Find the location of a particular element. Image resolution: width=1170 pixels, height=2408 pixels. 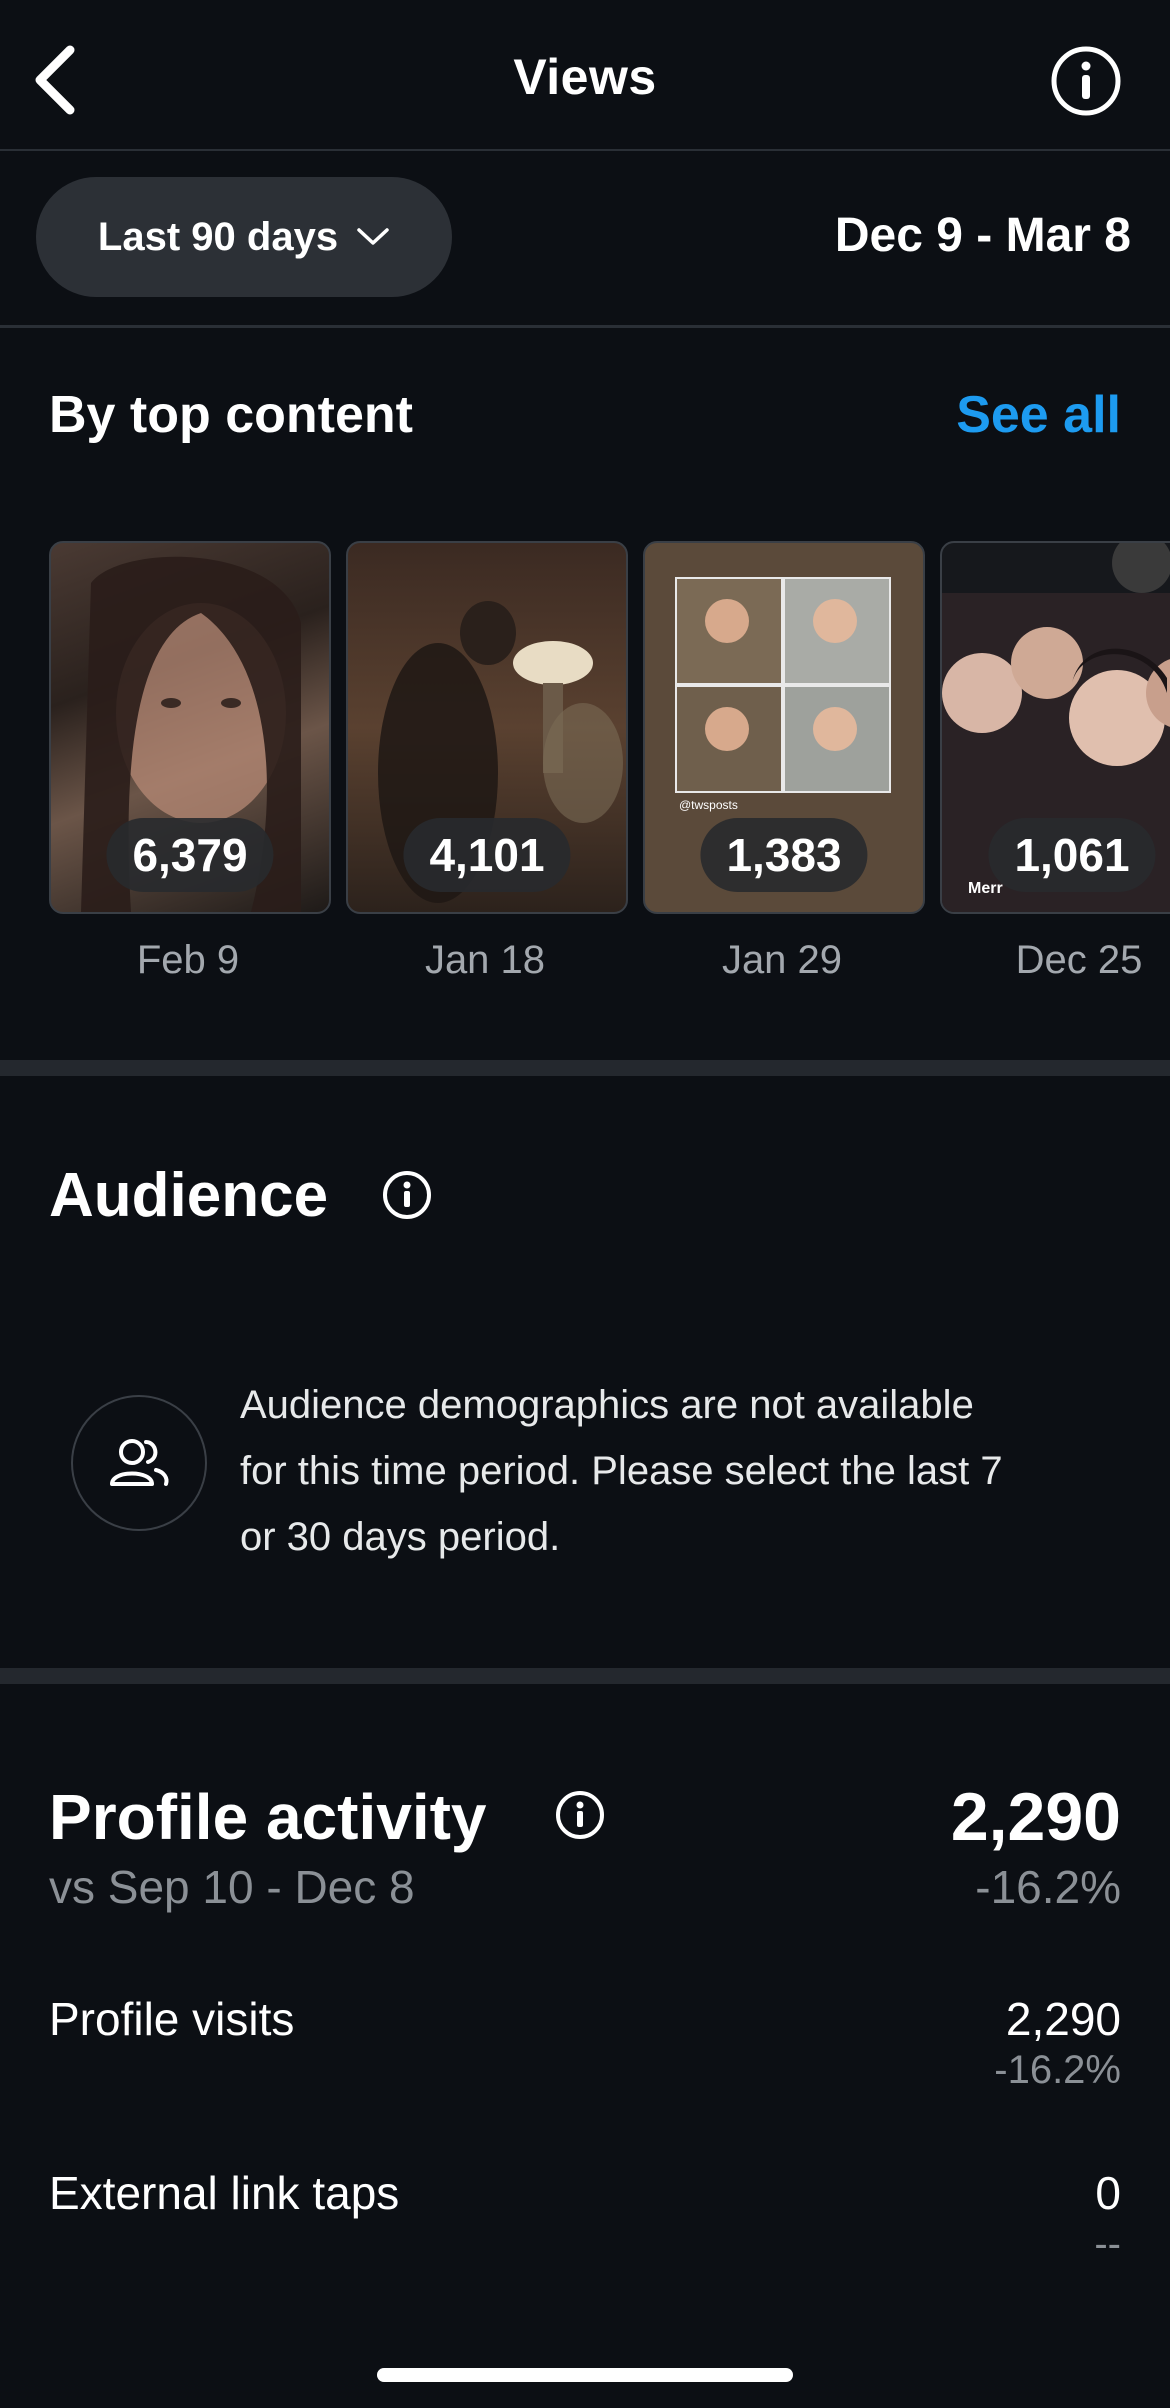

card-views: 6,379 is located at coordinates (190, 855).